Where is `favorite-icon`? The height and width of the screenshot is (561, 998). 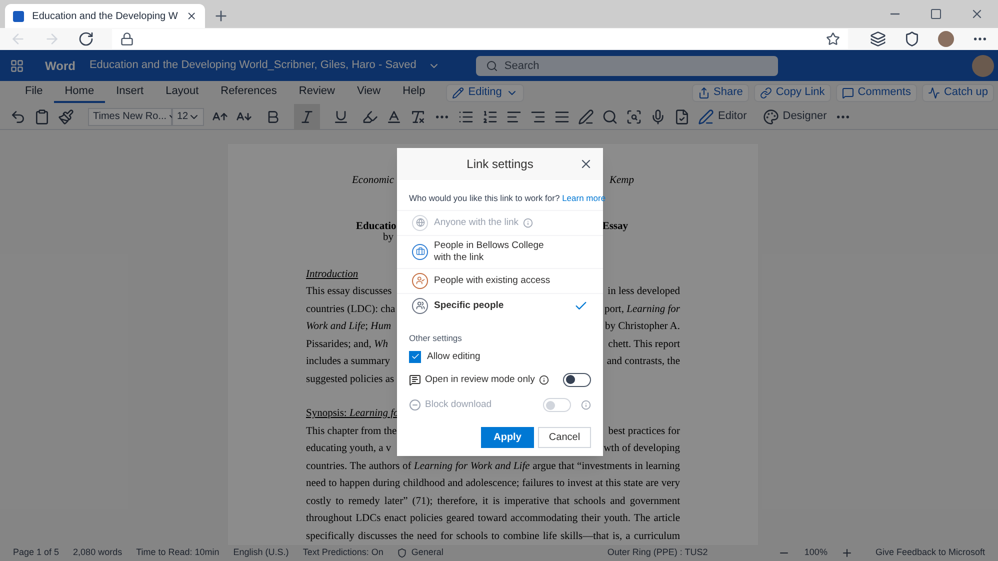 favorite-icon is located at coordinates (833, 39).